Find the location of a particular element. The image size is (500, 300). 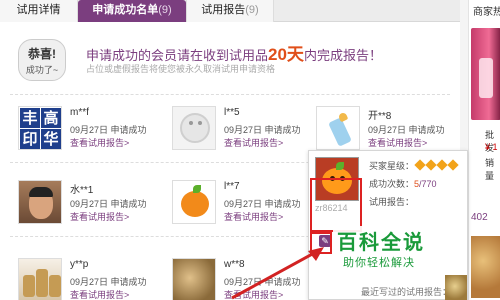

success-label: 成功次数： is located at coordinates (392, 184).